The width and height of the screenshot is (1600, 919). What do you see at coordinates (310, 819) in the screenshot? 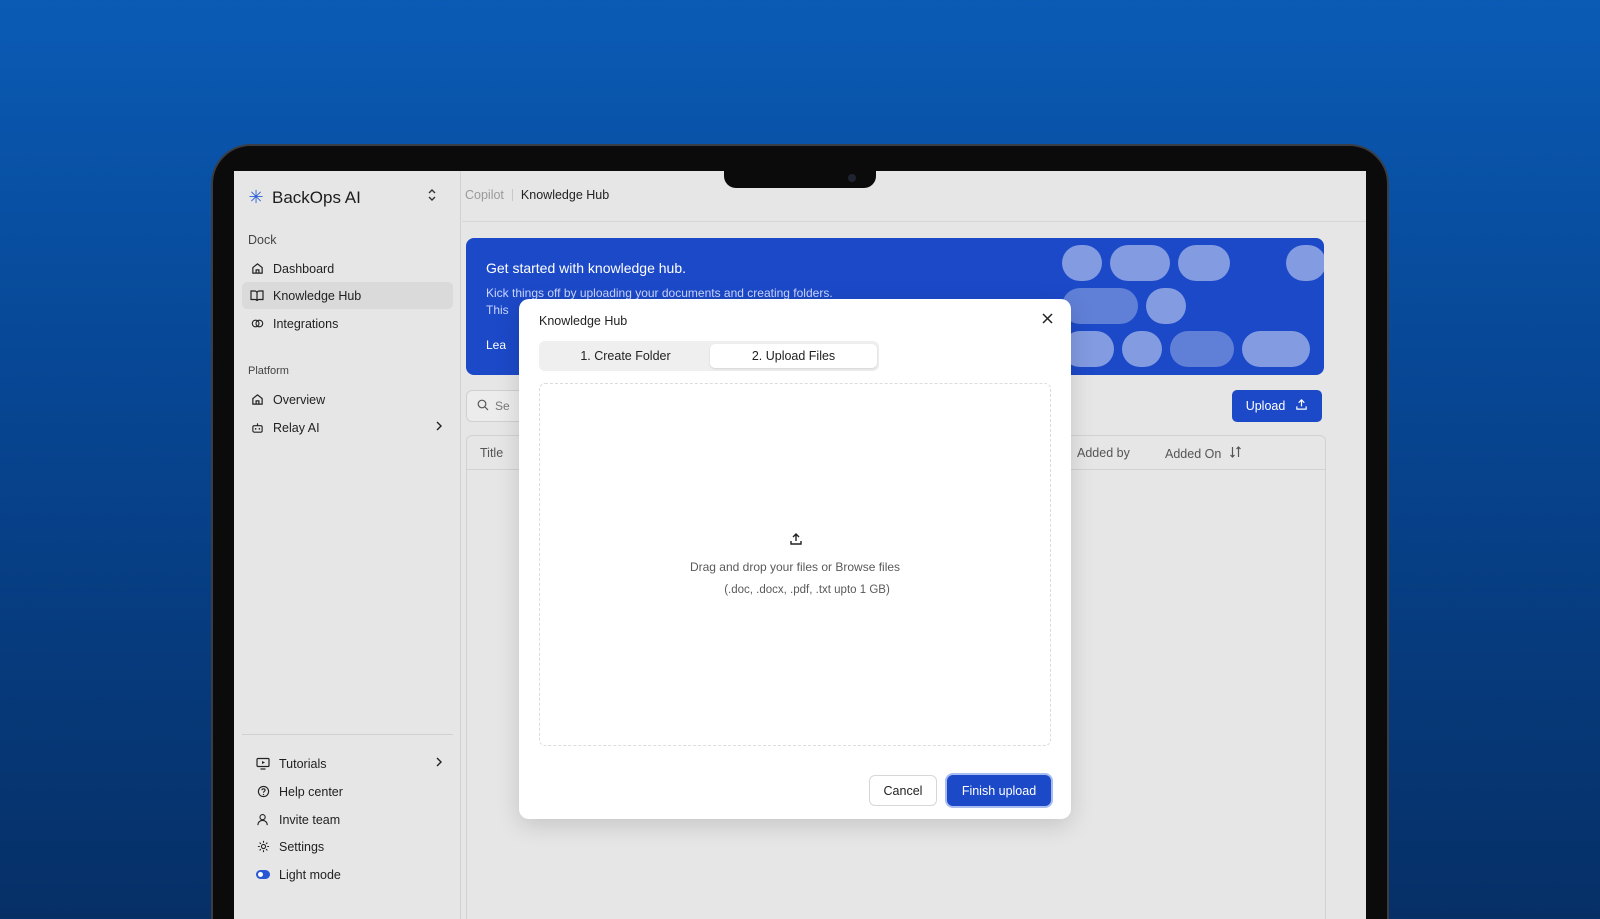
I see `sidebar-item-label: Invite team` at bounding box center [310, 819].